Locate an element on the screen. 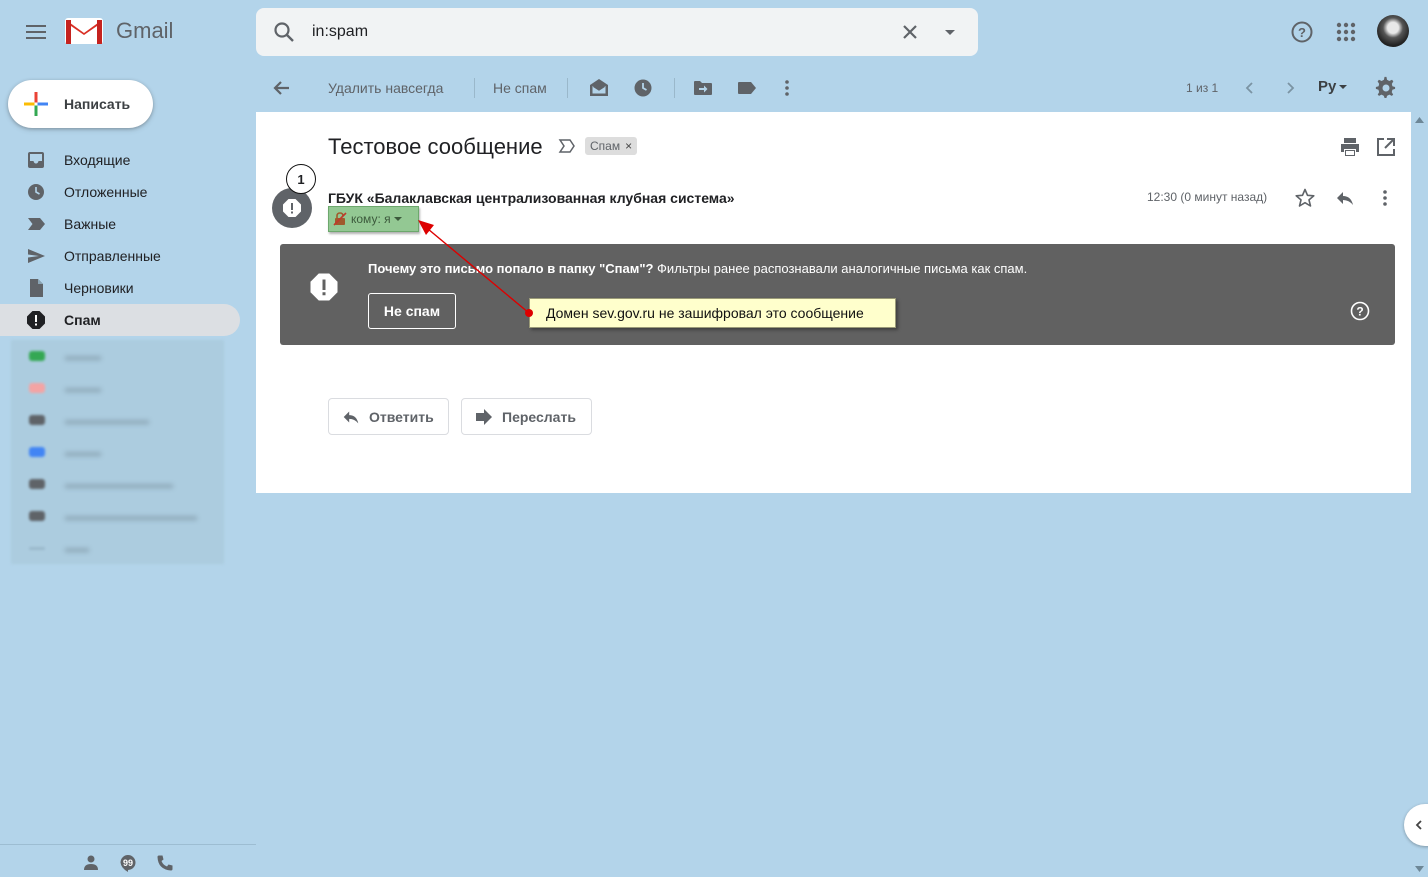 Image resolution: width=1428 pixels, height=877 pixels. sidebar-item-label: Входящие is located at coordinates (97, 160).